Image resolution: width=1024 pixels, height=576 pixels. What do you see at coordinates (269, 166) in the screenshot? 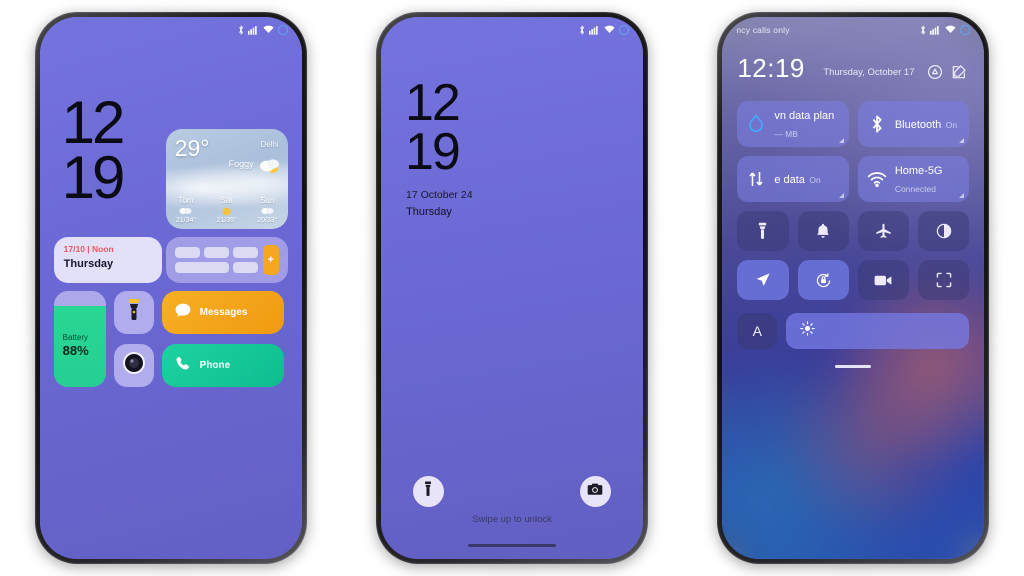
I see `sun-cloud-icon` at bounding box center [269, 166].